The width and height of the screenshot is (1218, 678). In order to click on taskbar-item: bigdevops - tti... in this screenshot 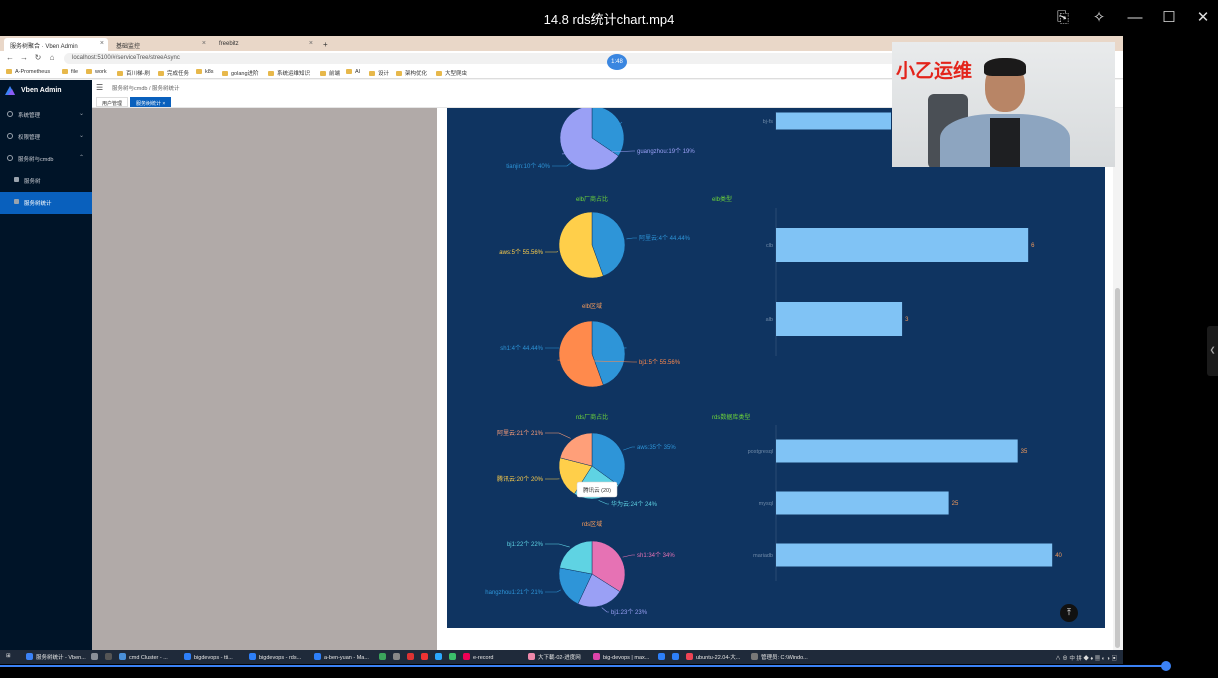, I will do `click(208, 658)`.